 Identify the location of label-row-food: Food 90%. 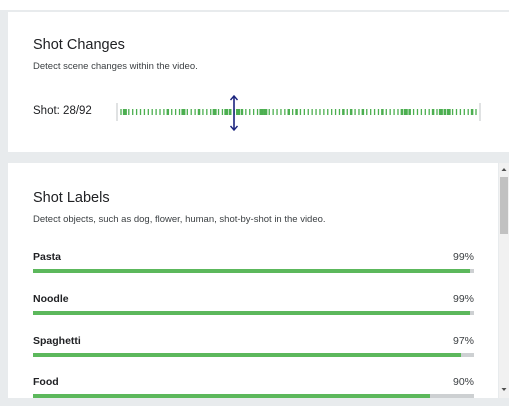
(253, 391).